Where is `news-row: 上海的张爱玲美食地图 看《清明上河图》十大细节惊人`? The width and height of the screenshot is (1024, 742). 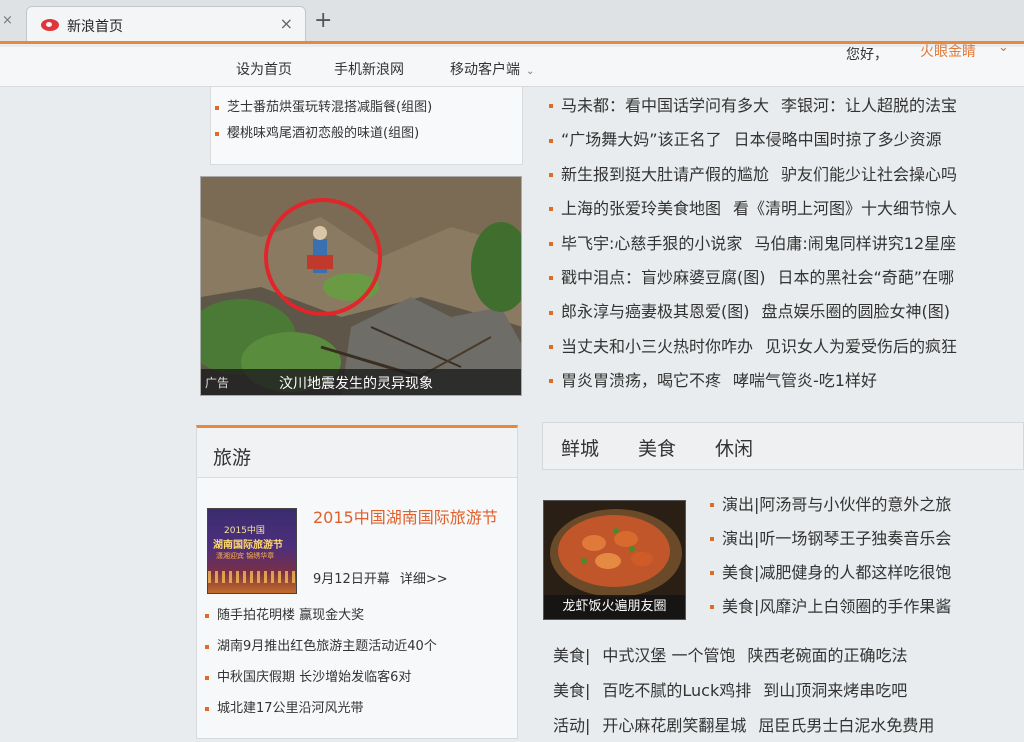 news-row: 上海的张爱玲美食地图 看《清明上河图》十大细节惊人 is located at coordinates (784, 209).